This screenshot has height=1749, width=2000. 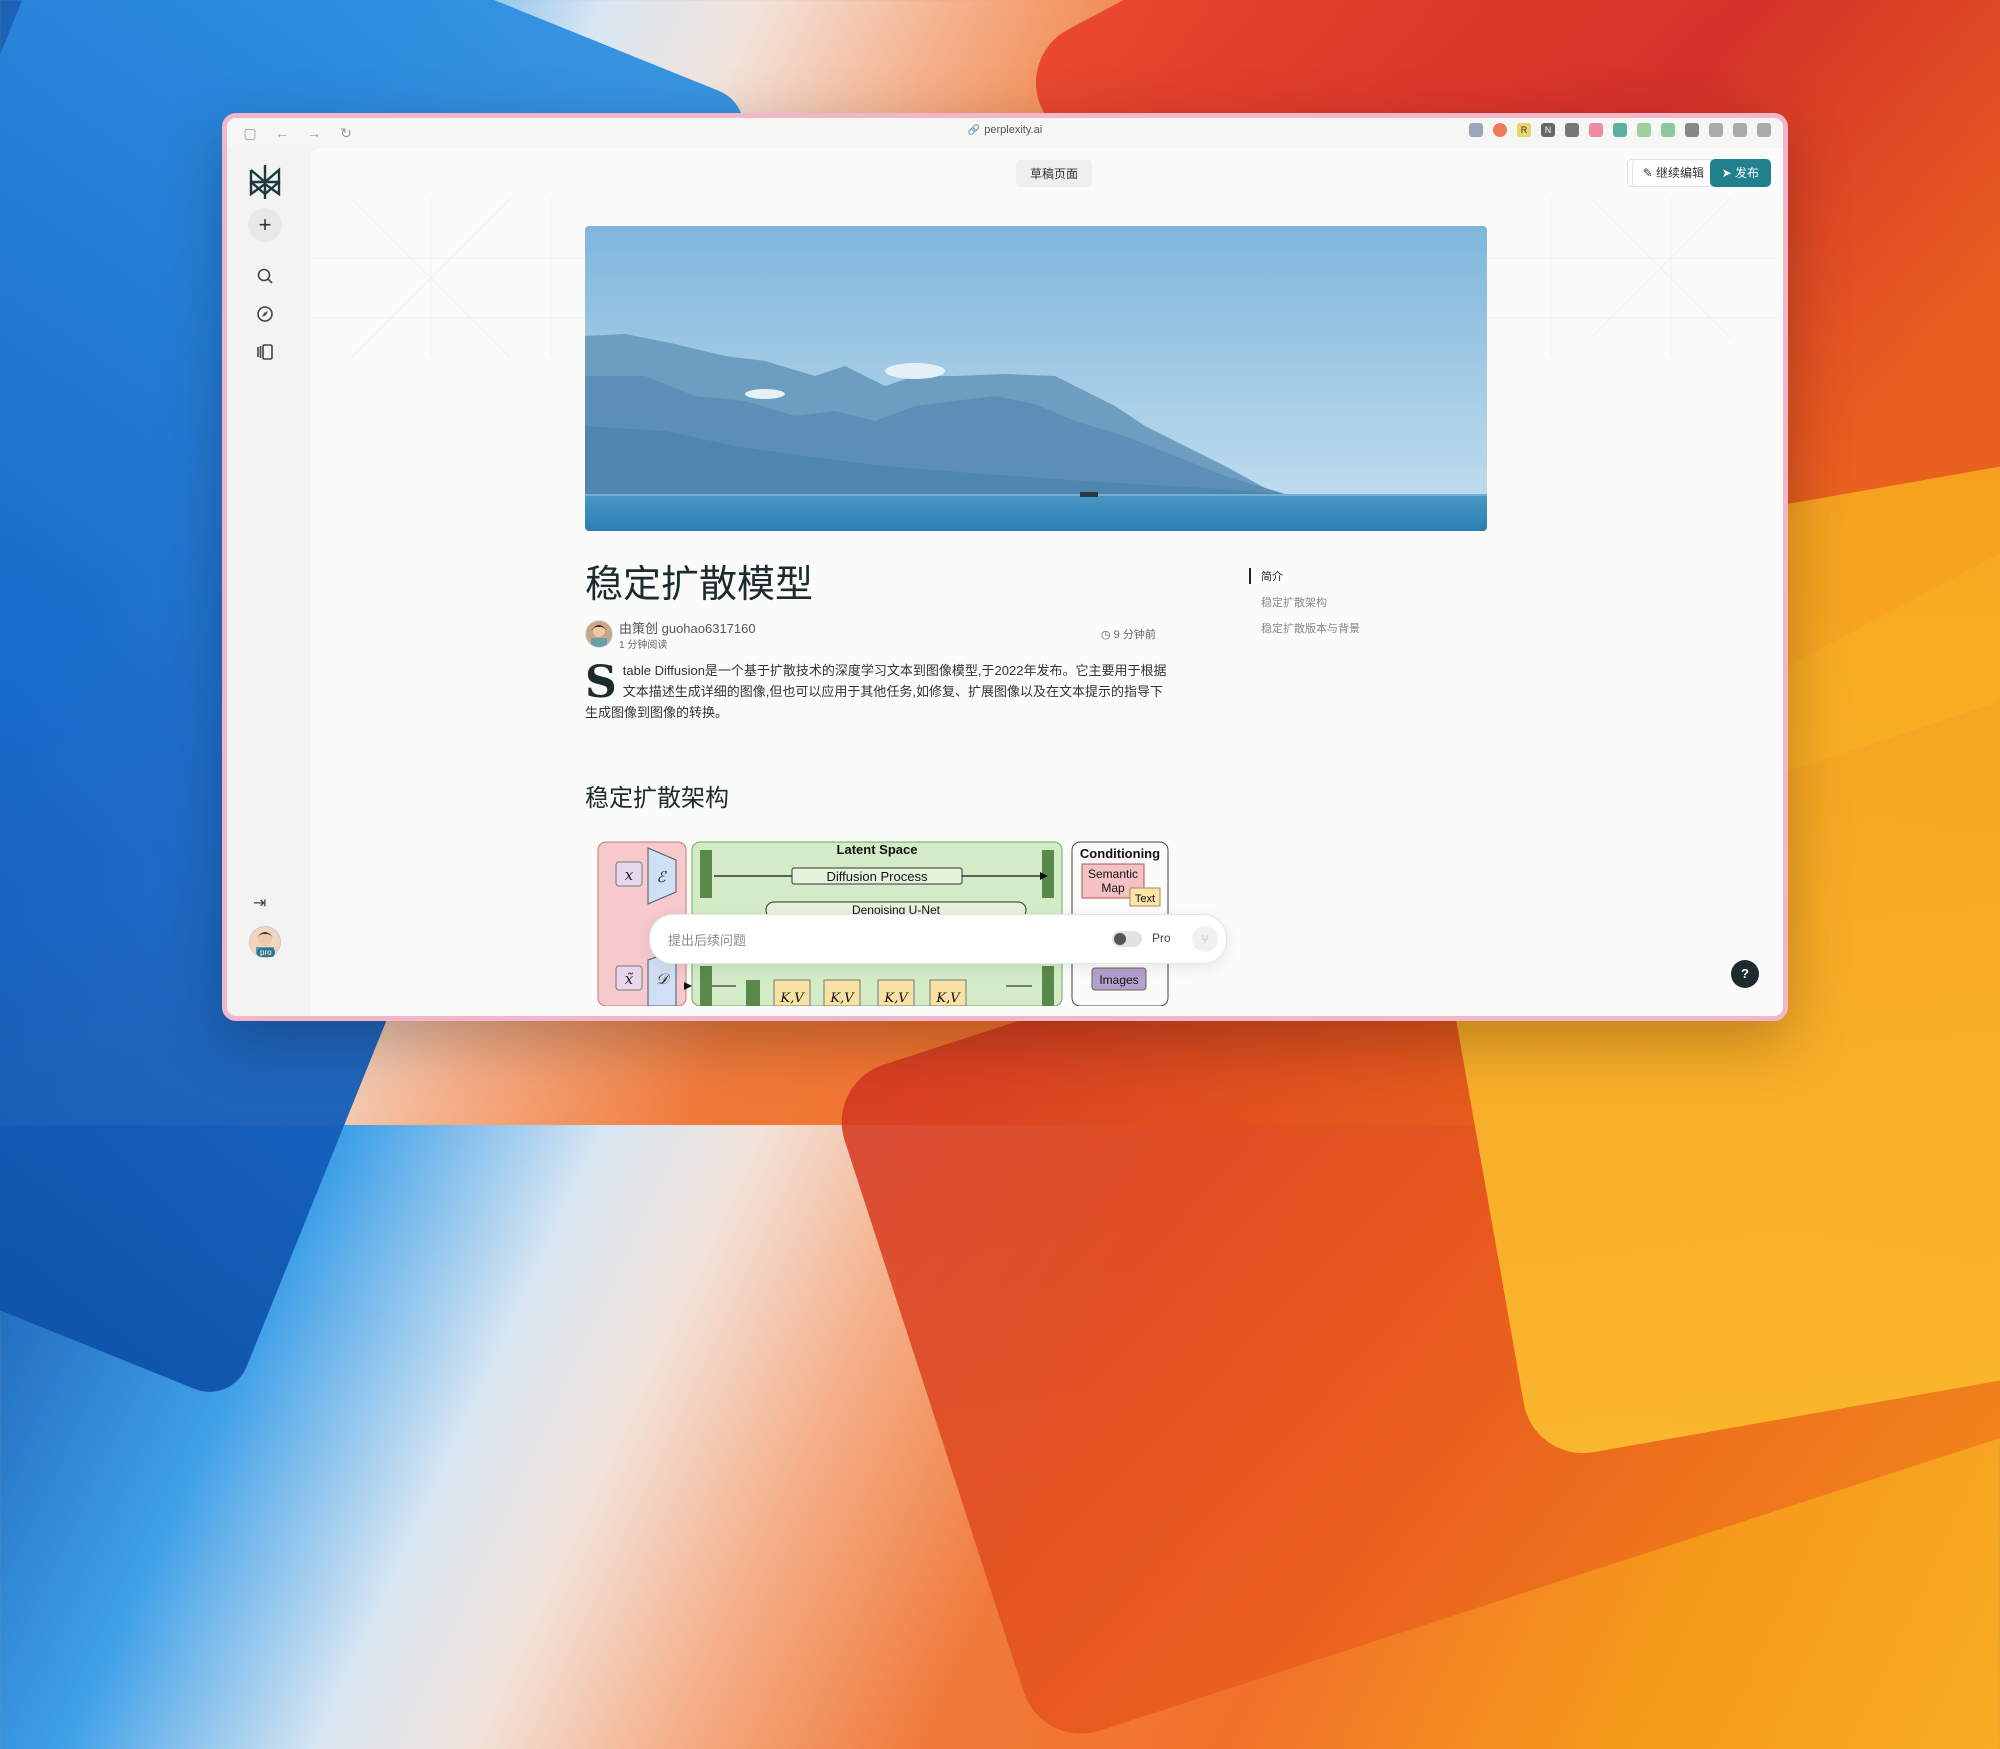 What do you see at coordinates (657, 798) in the screenshot?
I see `section-heading: 稳定扩散架构` at bounding box center [657, 798].